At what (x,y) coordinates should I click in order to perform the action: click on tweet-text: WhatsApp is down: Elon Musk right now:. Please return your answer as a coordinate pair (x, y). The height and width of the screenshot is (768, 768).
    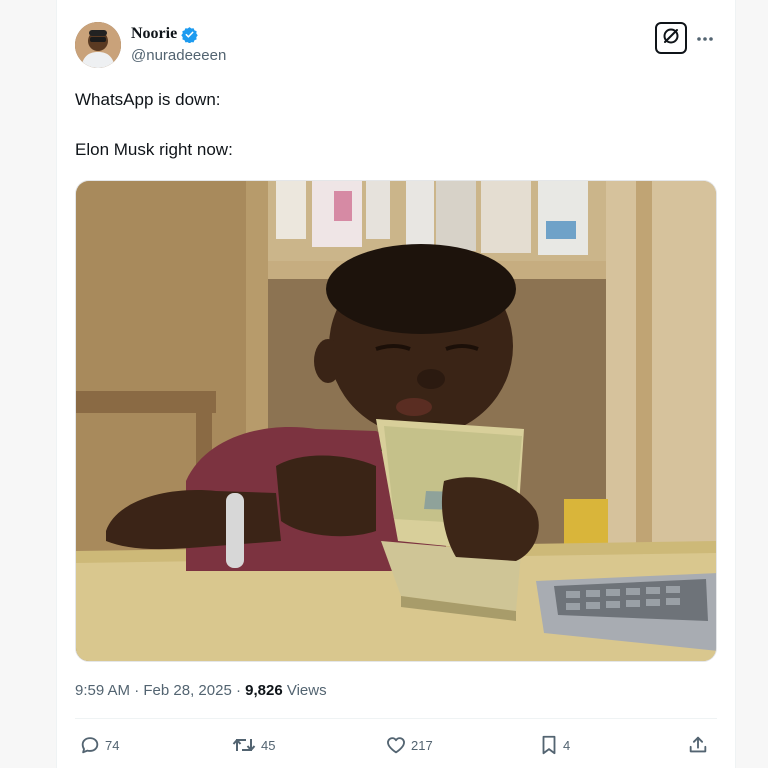
    Looking at the image, I should click on (395, 125).